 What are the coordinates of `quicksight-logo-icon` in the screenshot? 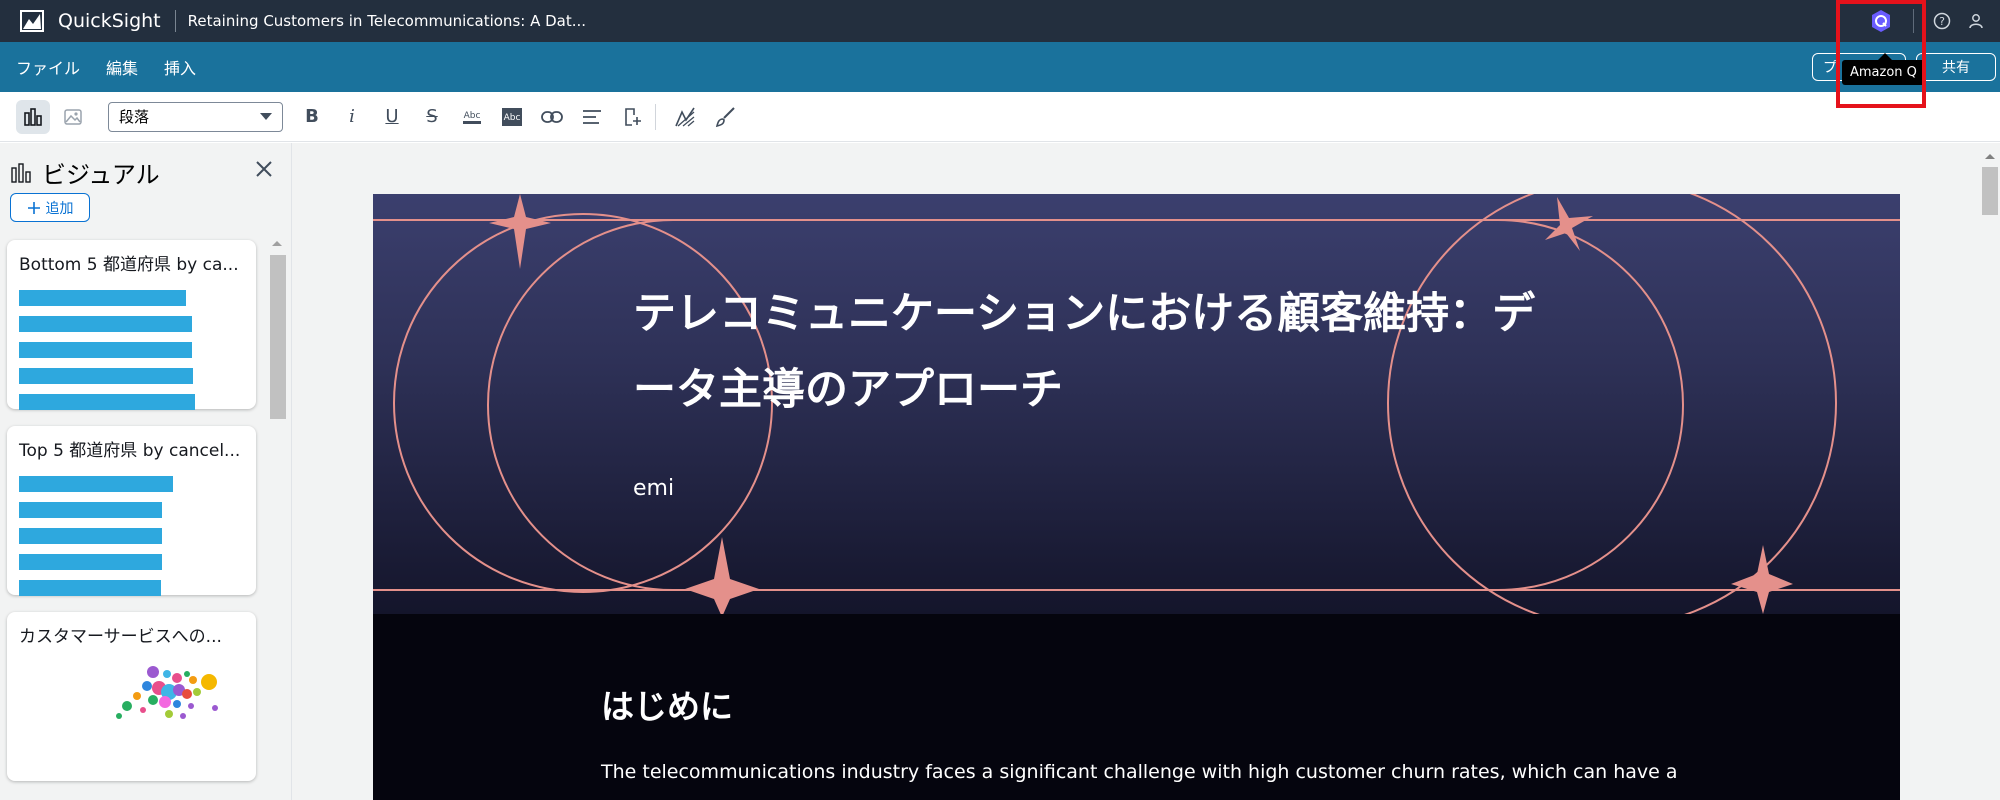 It's located at (32, 21).